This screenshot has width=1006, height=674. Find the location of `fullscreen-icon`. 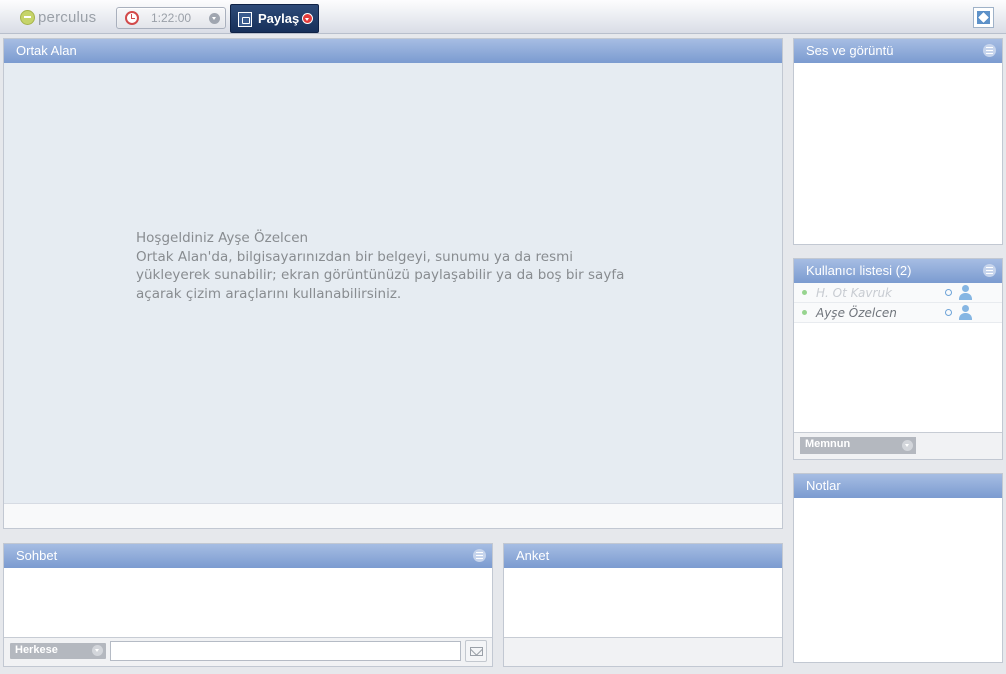

fullscreen-icon is located at coordinates (983, 17).